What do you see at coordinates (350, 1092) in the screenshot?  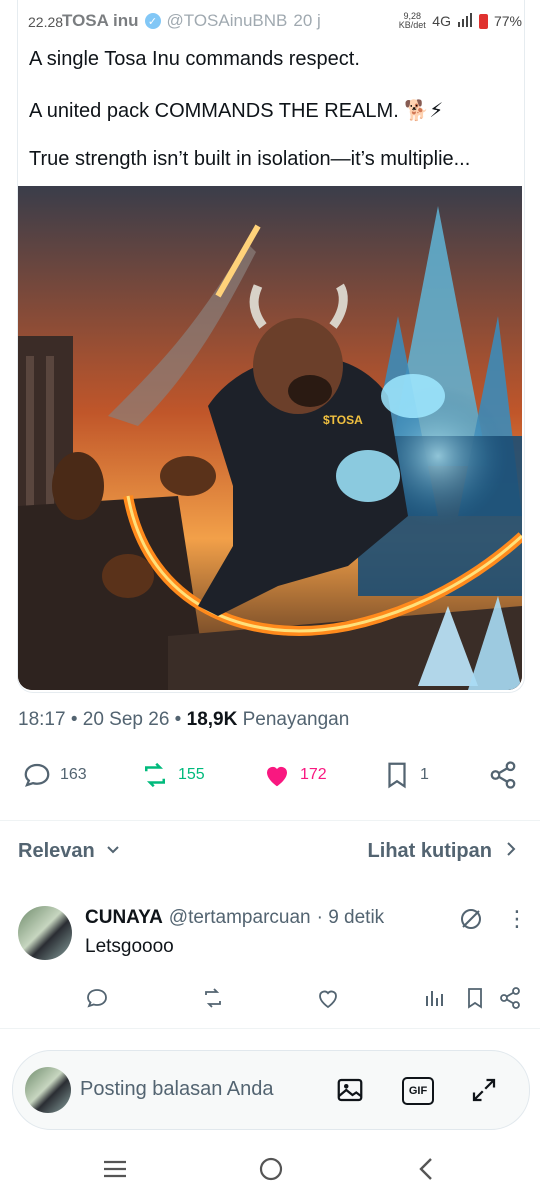 I see `image-icon` at bounding box center [350, 1092].